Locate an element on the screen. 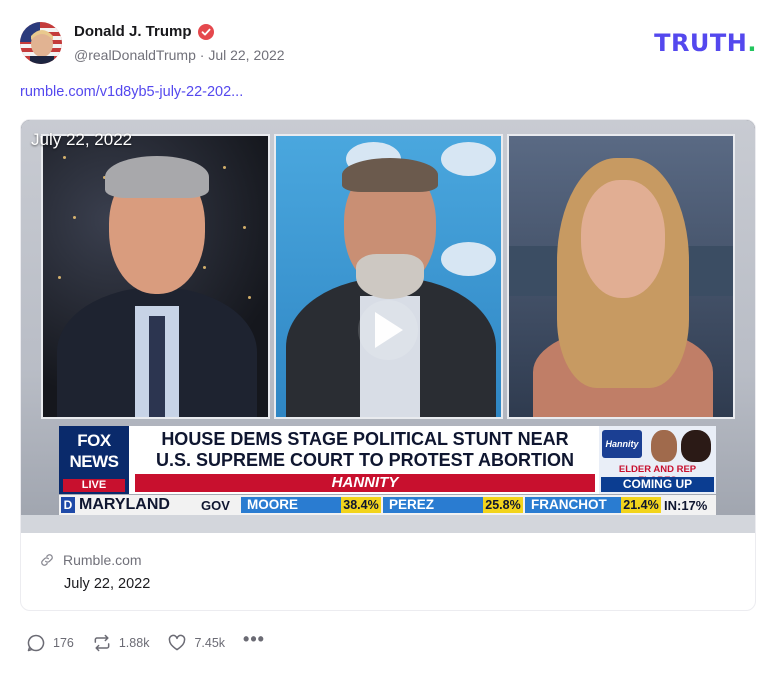 The image size is (777, 673). link-icon is located at coordinates (47, 560).